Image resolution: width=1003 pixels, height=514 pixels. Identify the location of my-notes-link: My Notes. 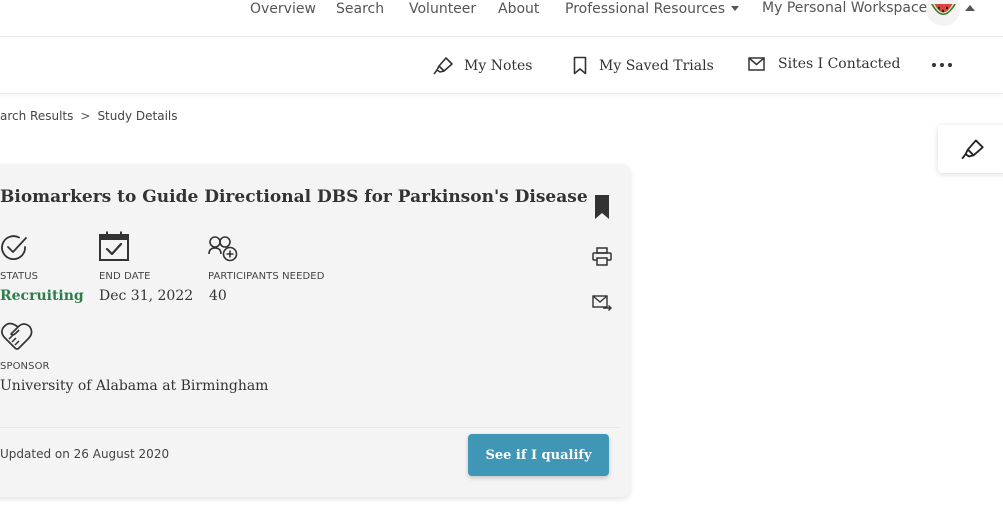
(482, 65).